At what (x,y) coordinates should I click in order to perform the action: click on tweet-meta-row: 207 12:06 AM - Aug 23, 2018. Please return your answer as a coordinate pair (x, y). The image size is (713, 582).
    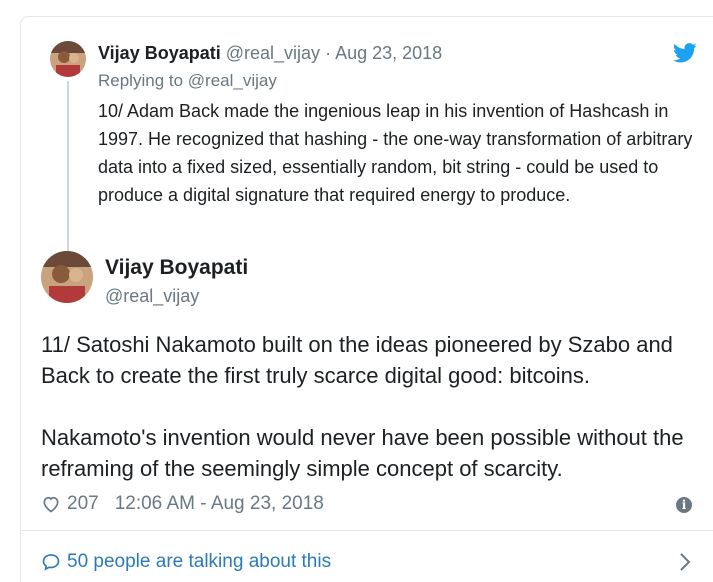
    Looking at the image, I should click on (182, 504).